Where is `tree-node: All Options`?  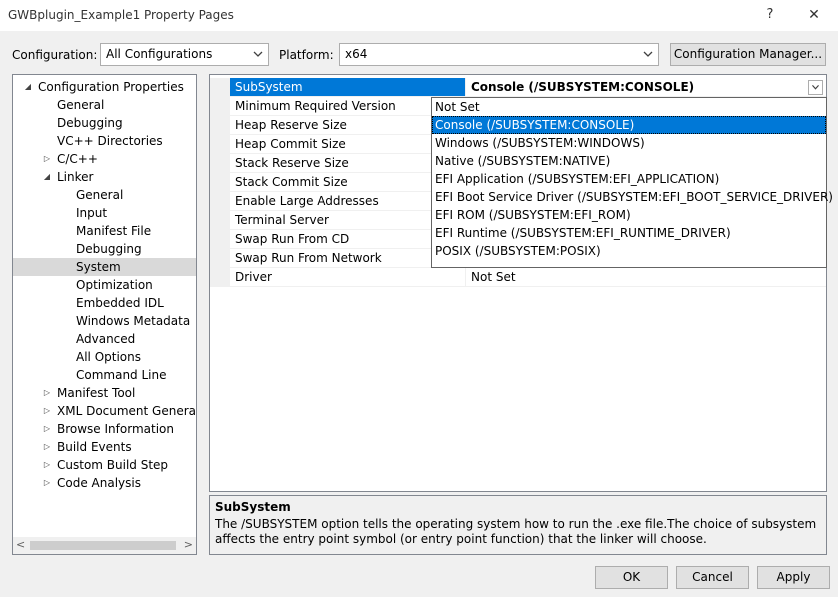
tree-node: All Options is located at coordinates (104, 357).